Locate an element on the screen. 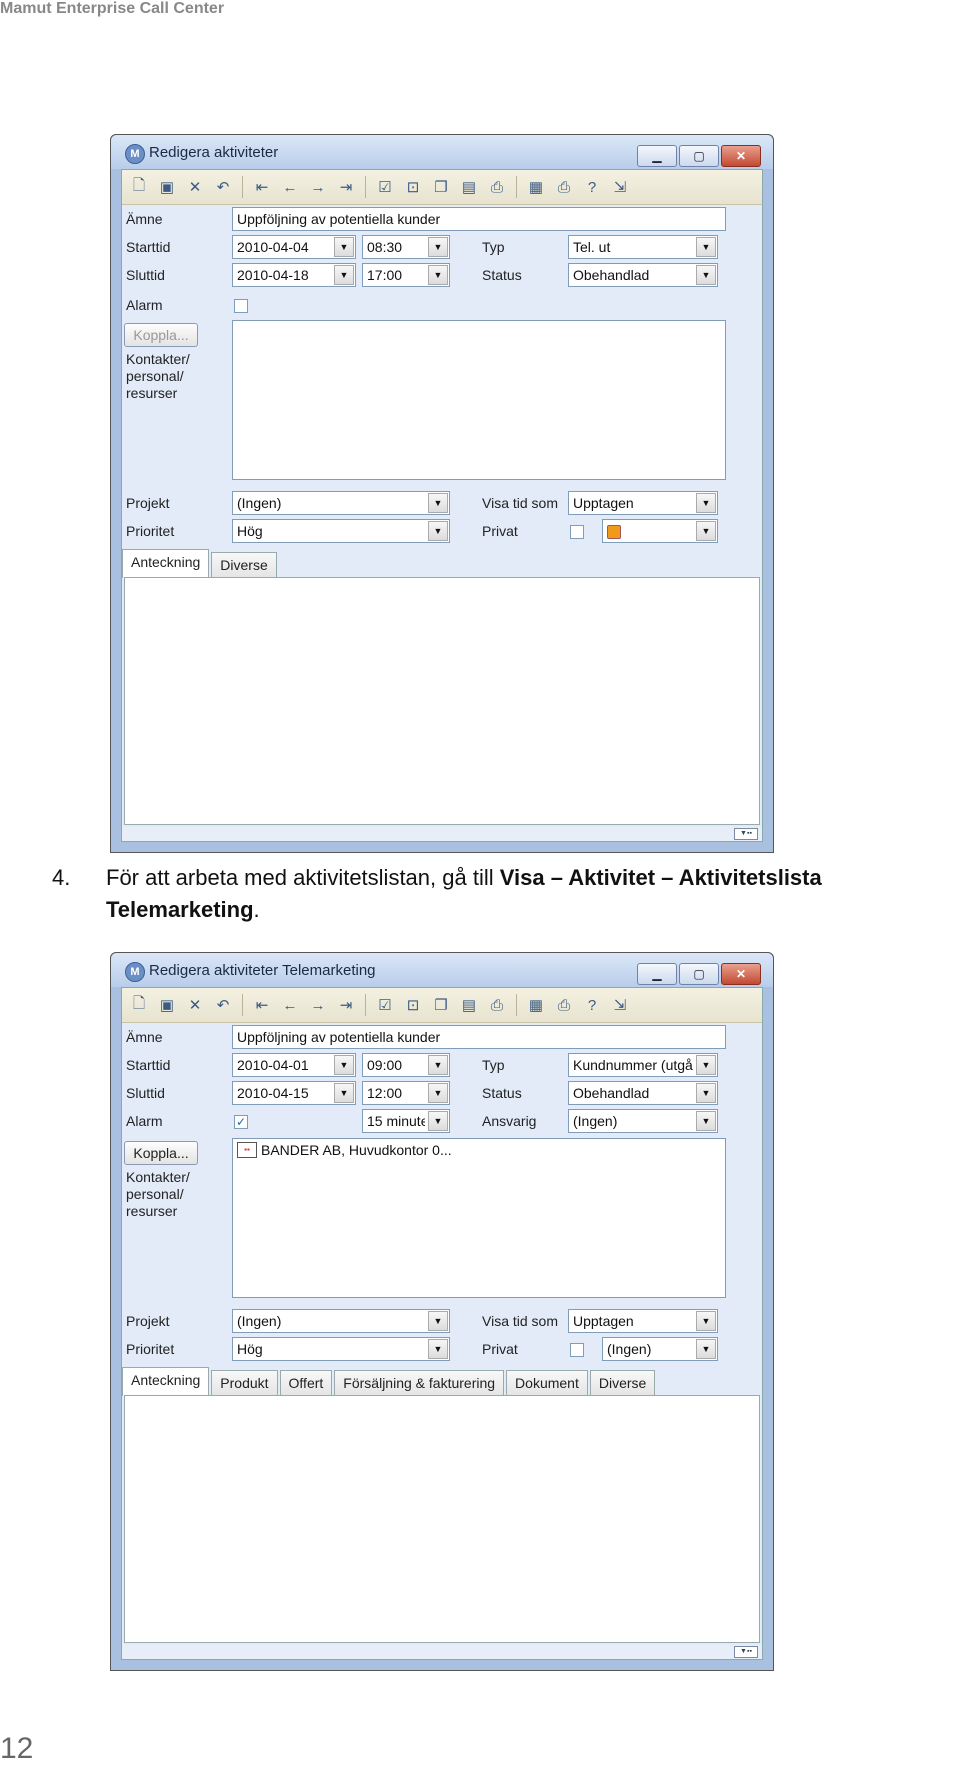  start-date-combo: 2010-04-04 ▼ is located at coordinates (294, 247).